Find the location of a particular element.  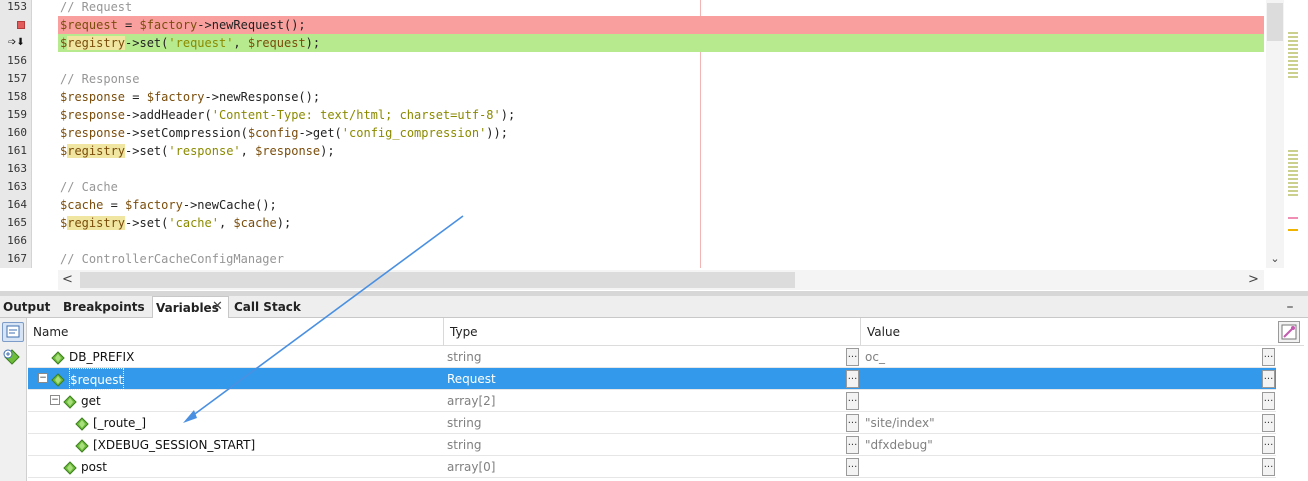

variable-value: "site/index" is located at coordinates (1062, 423).